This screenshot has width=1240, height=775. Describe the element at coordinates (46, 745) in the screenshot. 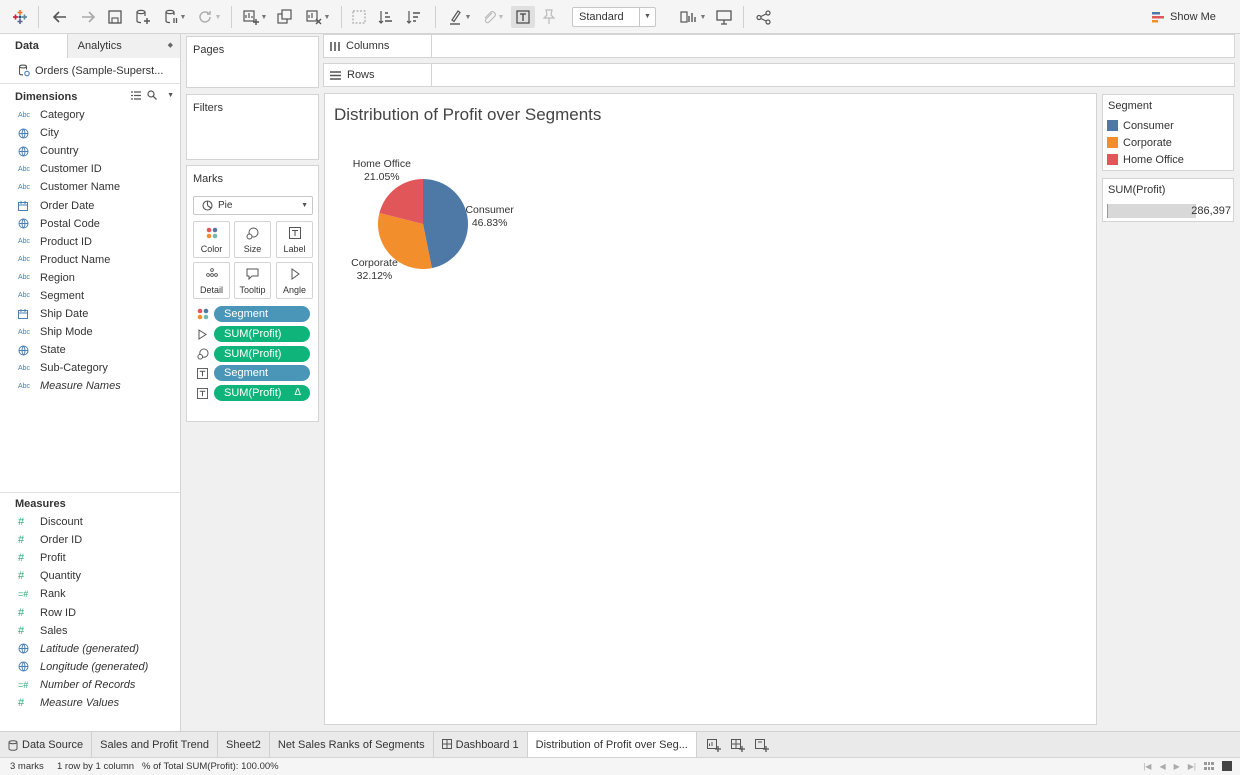

I see `tab-data-source: Data Source` at that location.